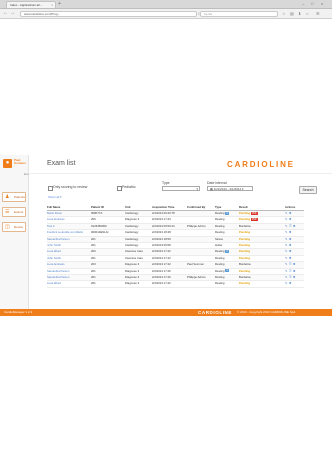  I want to click on sidebar-item-device: ◫ Device, so click(14, 227).